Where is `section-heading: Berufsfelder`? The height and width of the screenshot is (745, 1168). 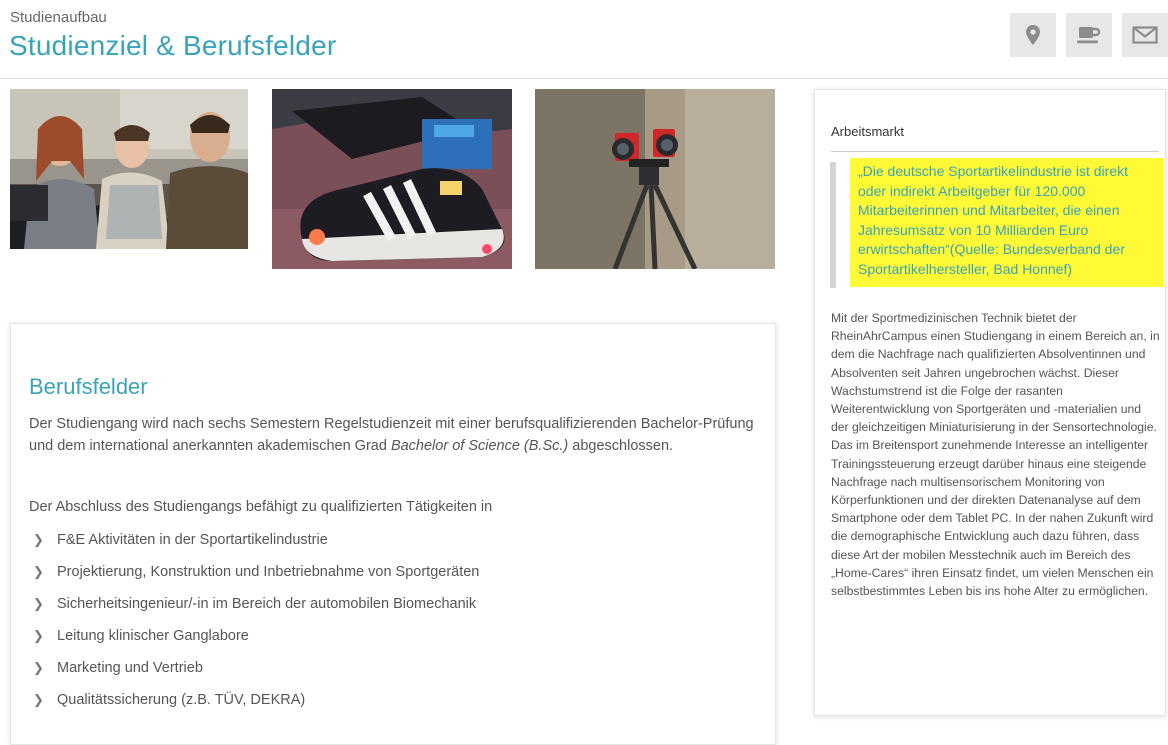
section-heading: Berufsfelder is located at coordinates (88, 386).